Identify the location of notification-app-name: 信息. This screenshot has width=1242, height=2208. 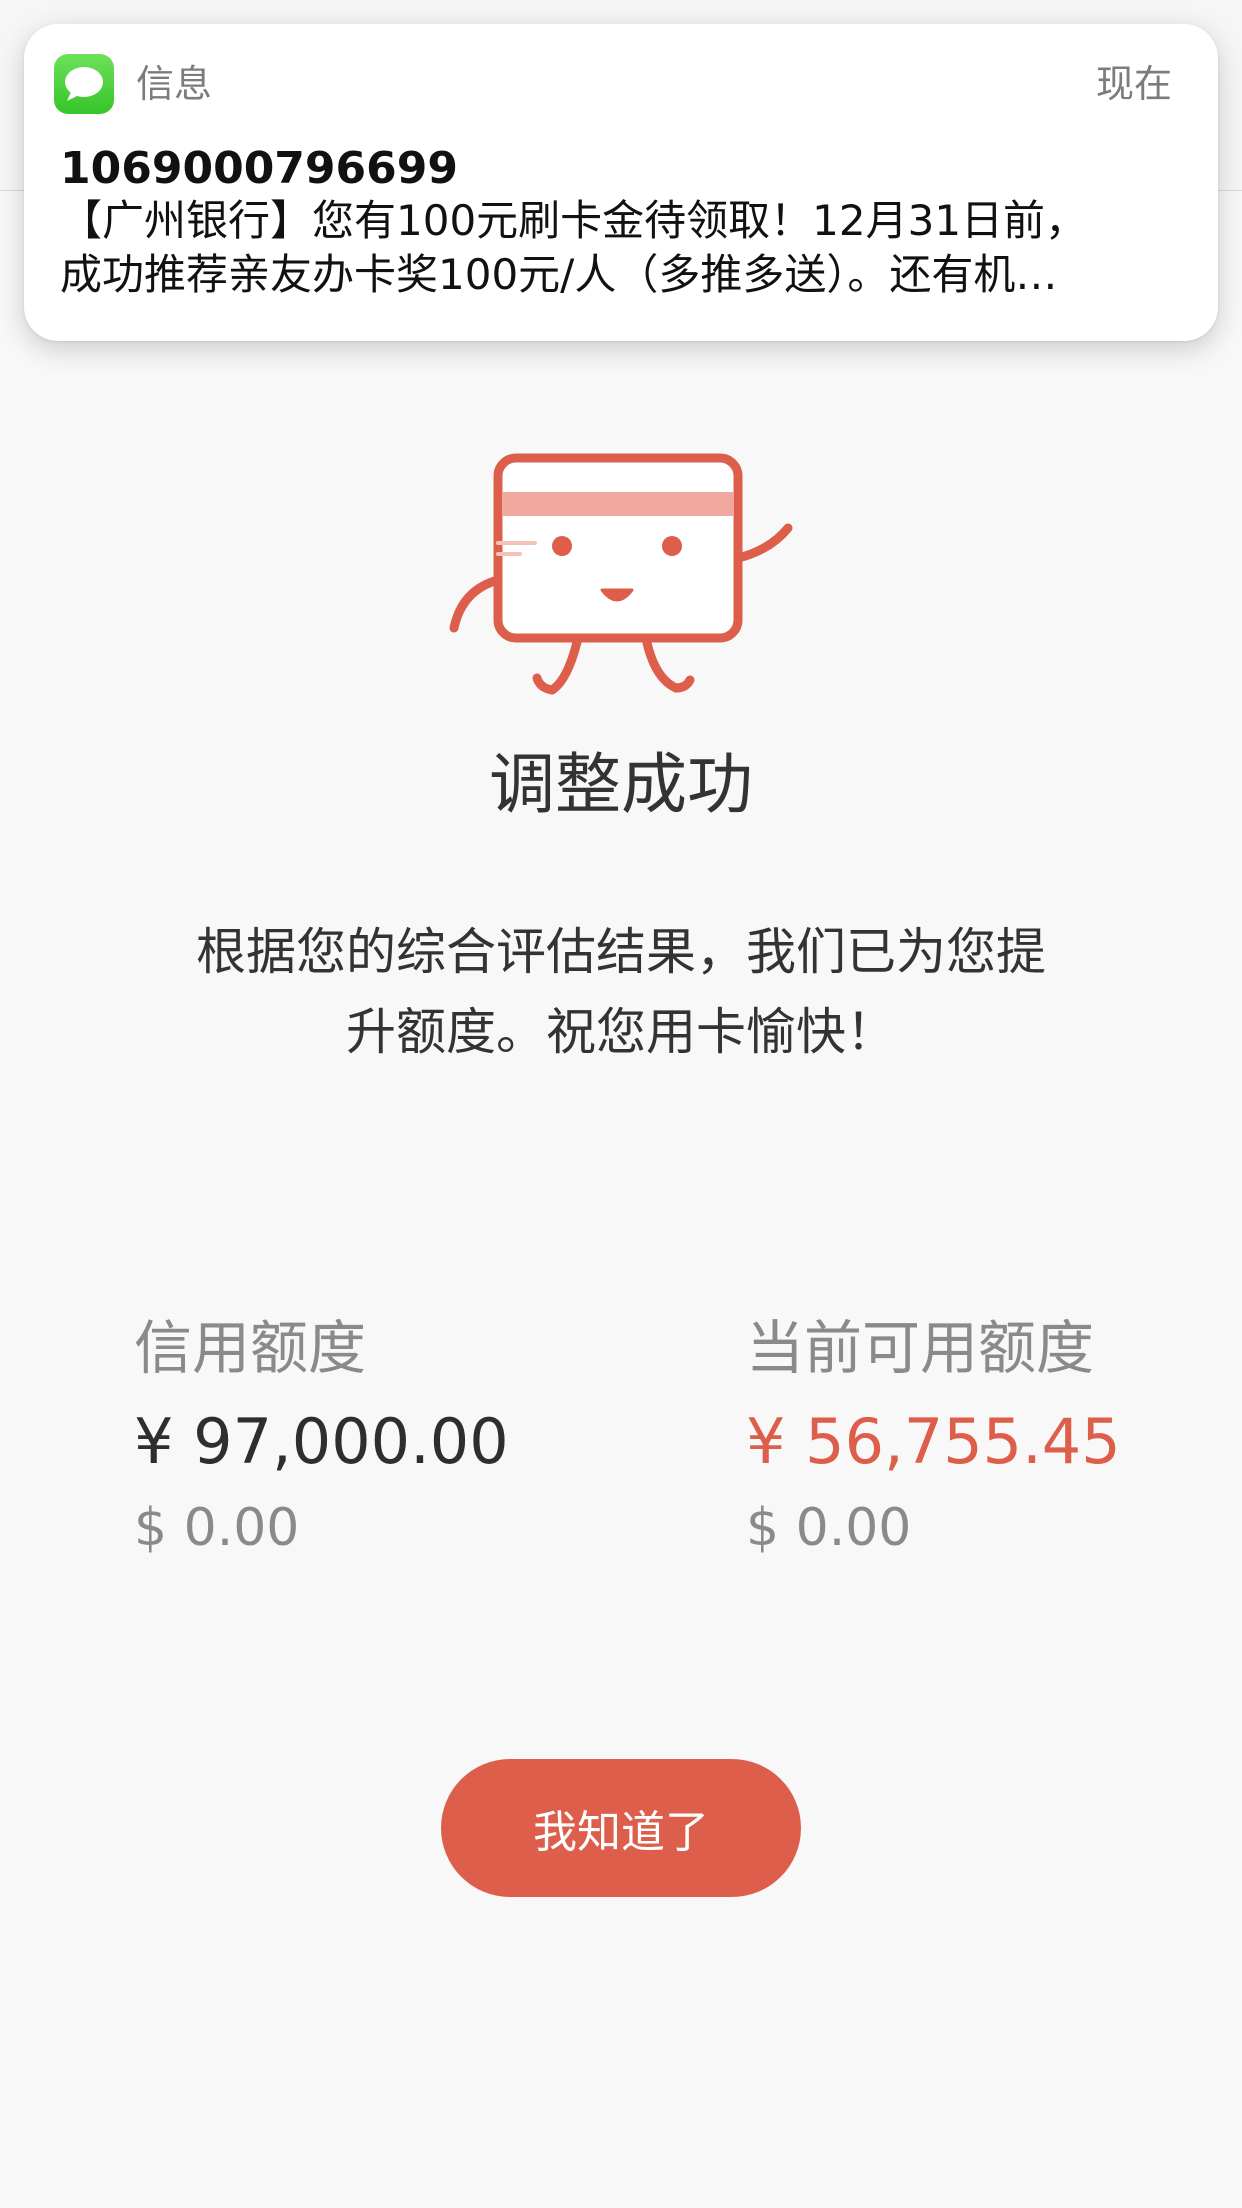
(174, 84).